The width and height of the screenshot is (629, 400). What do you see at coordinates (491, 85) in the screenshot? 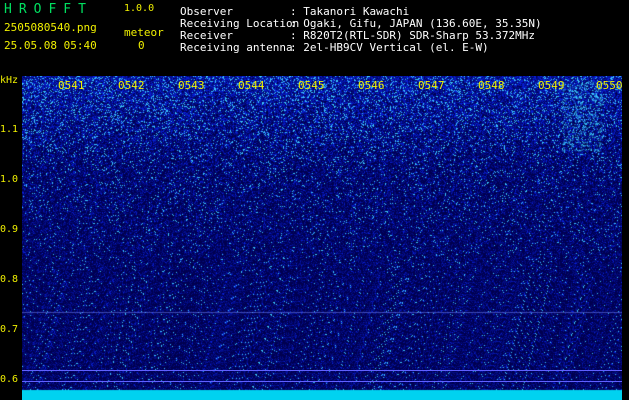
I see `x-tick-0548: 0548` at bounding box center [491, 85].